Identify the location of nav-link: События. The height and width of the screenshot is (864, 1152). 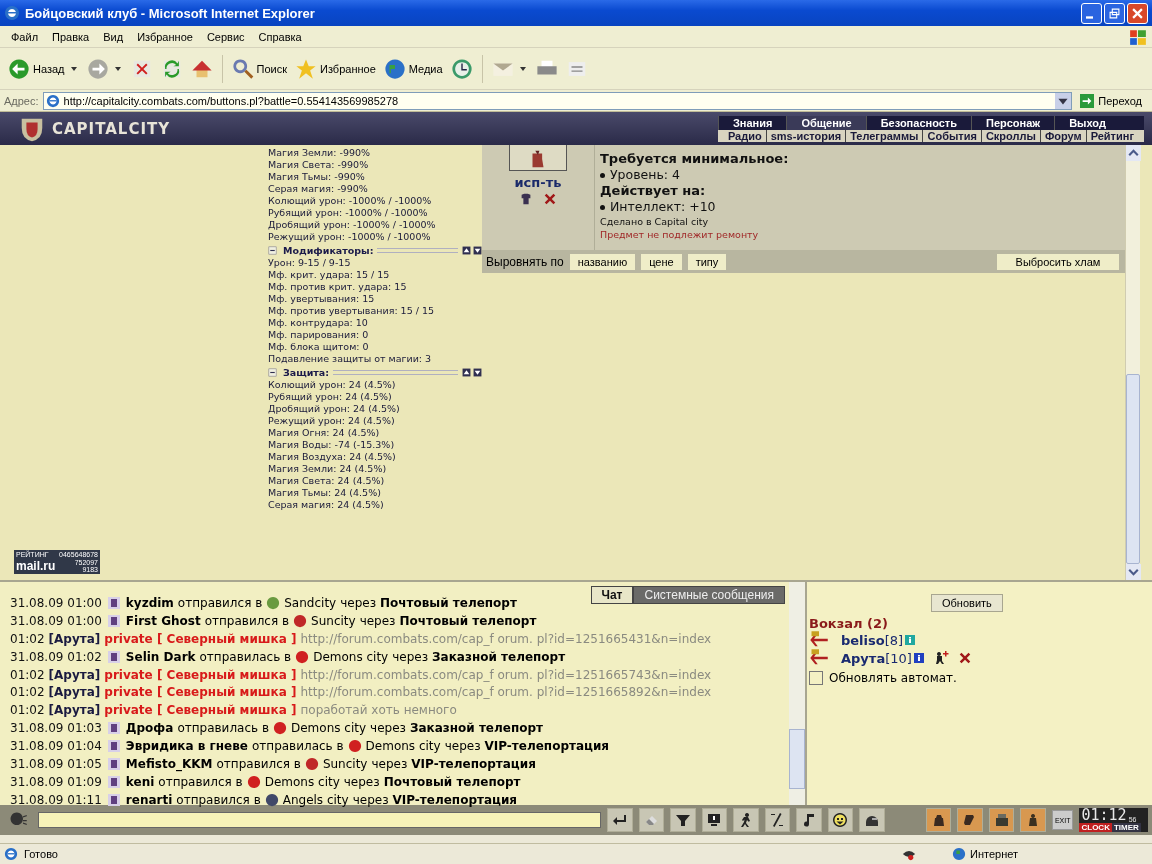
(951, 135).